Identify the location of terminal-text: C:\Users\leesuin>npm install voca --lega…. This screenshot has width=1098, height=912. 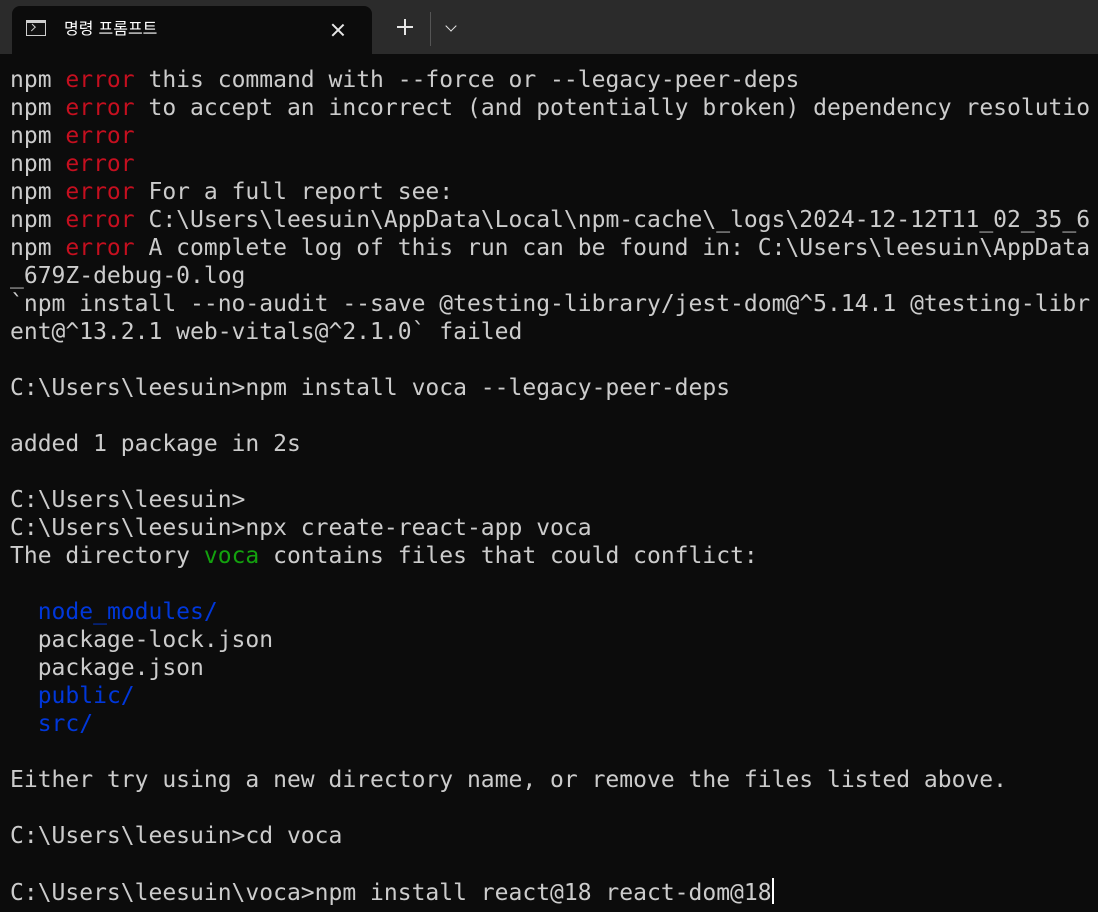
(370, 388).